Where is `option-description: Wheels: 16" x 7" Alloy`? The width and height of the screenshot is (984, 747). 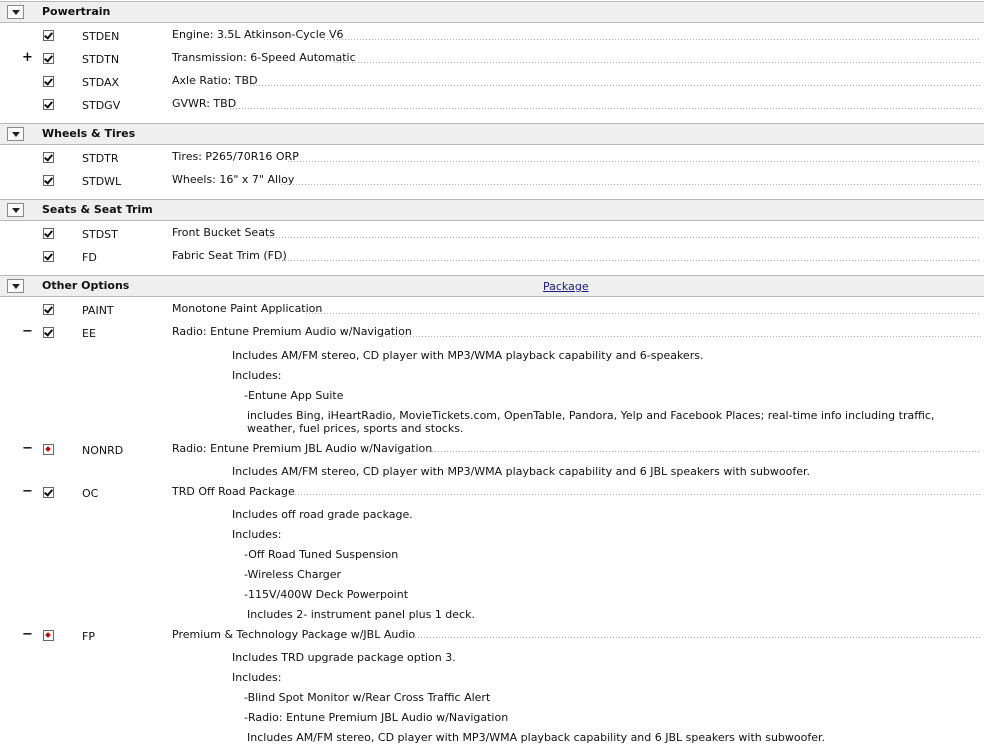
option-description: Wheels: 16" x 7" Alloy is located at coordinates (233, 179).